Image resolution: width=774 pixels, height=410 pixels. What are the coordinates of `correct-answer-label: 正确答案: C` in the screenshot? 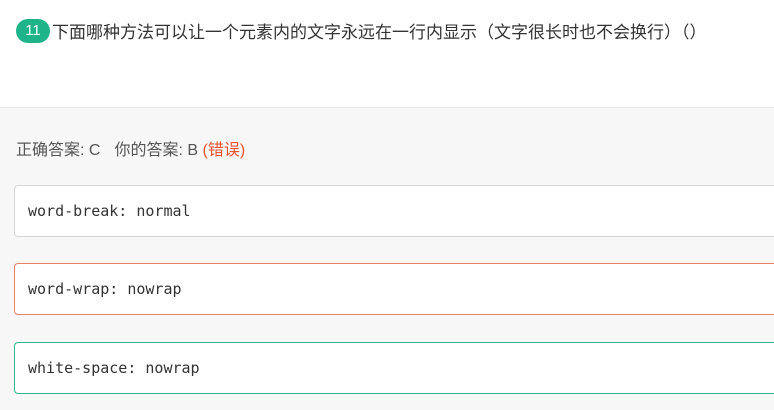 It's located at (58, 150).